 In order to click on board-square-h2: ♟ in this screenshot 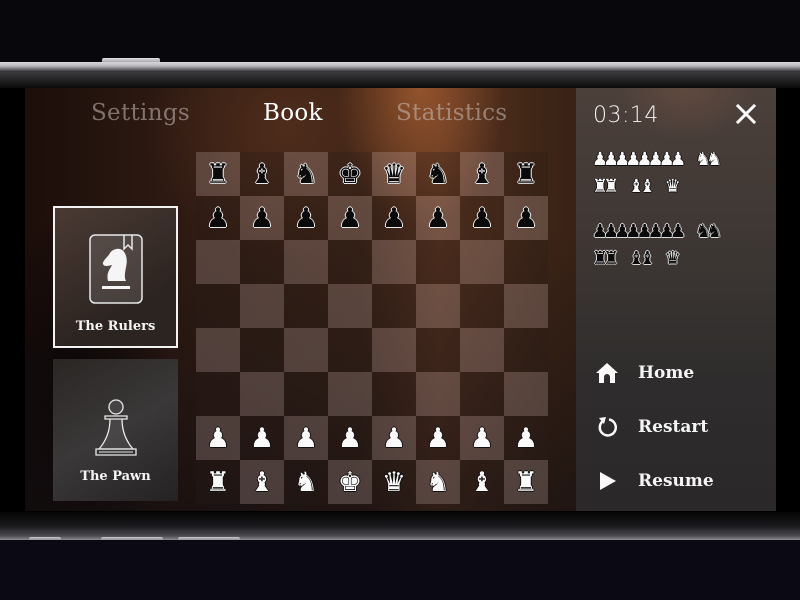, I will do `click(526, 438)`.